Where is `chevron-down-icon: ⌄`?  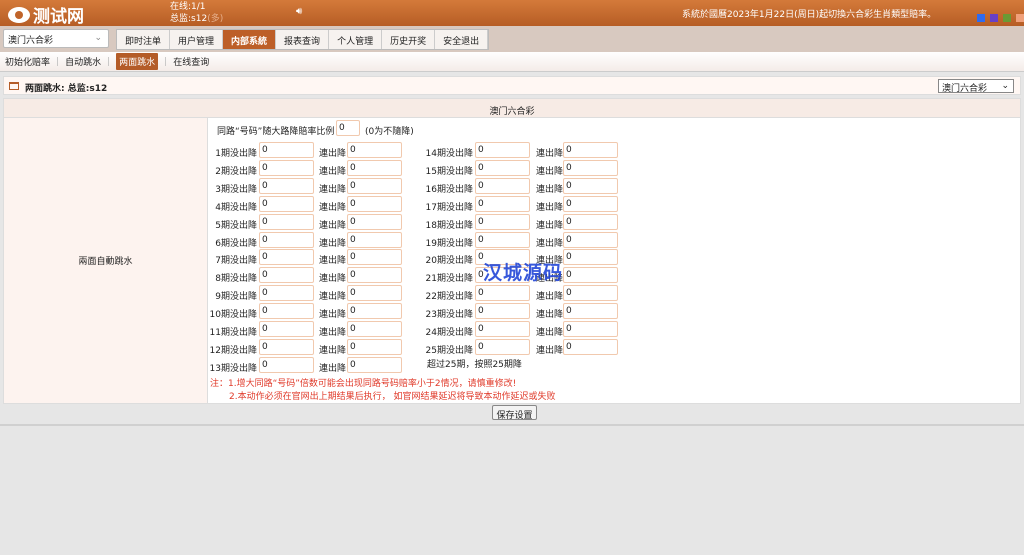 chevron-down-icon: ⌄ is located at coordinates (1005, 86).